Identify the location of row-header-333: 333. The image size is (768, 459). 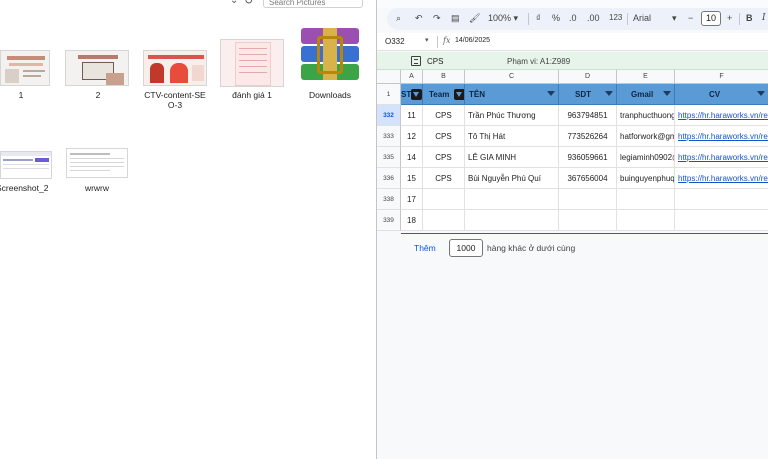
(389, 136).